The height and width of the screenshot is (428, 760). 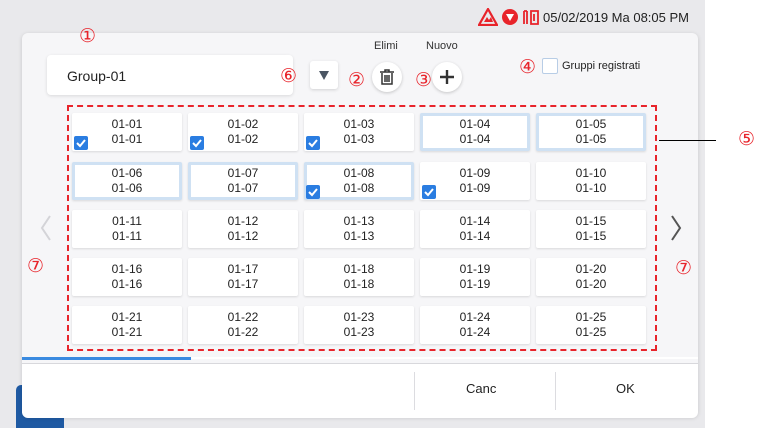 What do you see at coordinates (591, 173) in the screenshot?
I see `cell-label-top: 01-10` at bounding box center [591, 173].